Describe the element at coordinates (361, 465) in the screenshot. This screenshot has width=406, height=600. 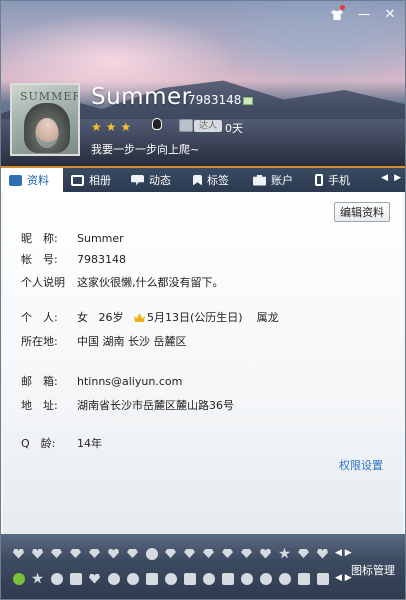
I see `permission-settings-link: 权限设置` at that location.